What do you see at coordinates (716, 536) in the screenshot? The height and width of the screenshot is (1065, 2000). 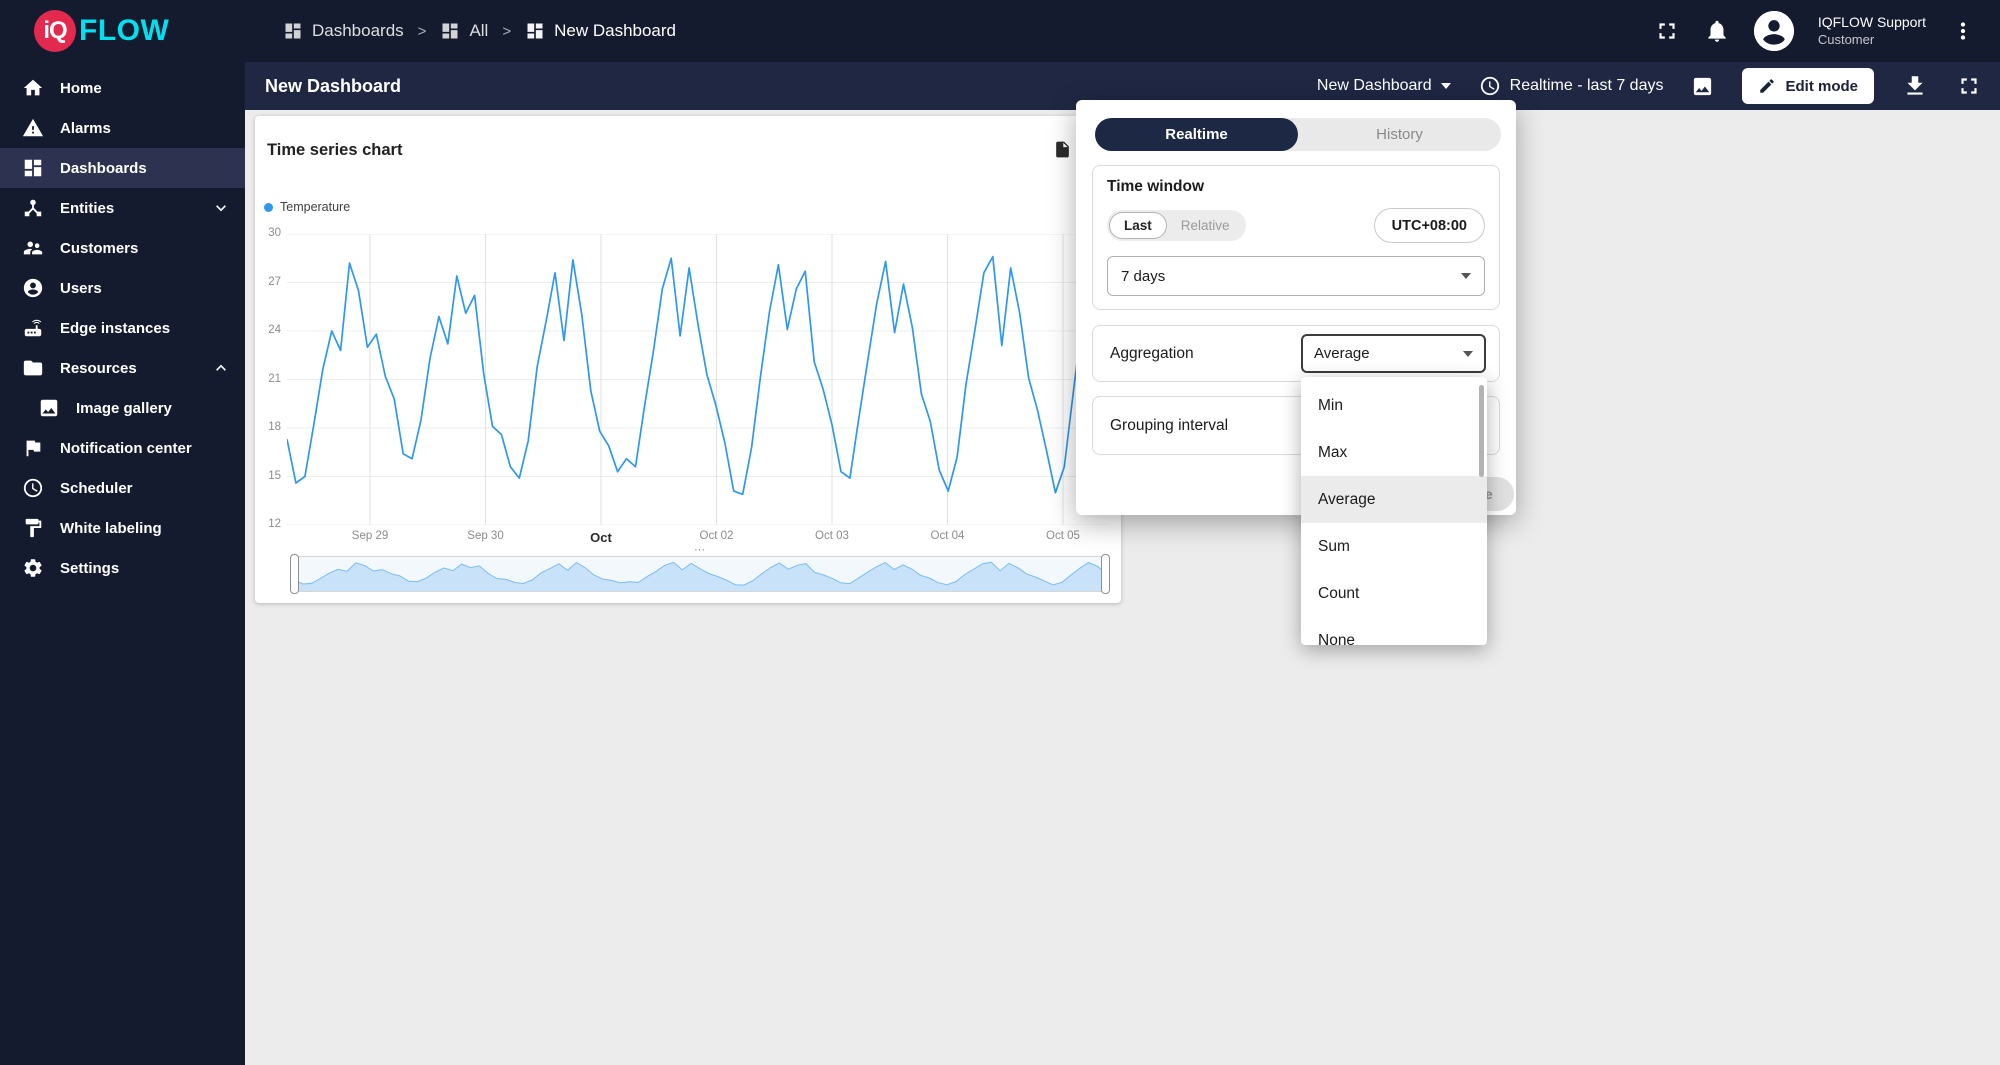 I see `x-axis-tick: Oct 02` at bounding box center [716, 536].